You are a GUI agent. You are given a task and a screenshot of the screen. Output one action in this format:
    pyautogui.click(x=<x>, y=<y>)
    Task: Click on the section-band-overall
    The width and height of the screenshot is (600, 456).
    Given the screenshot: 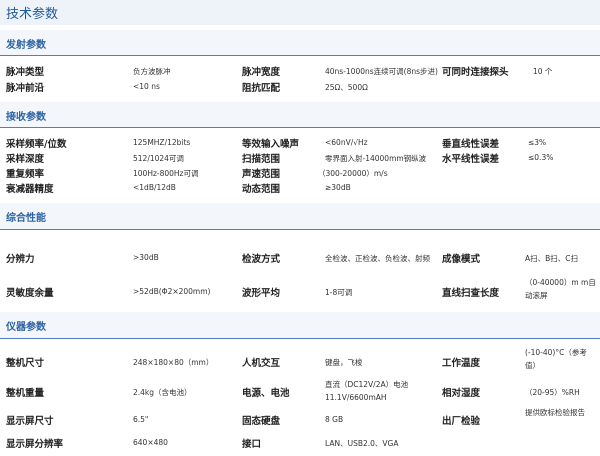 What is the action you would take?
    pyautogui.click(x=300, y=216)
    